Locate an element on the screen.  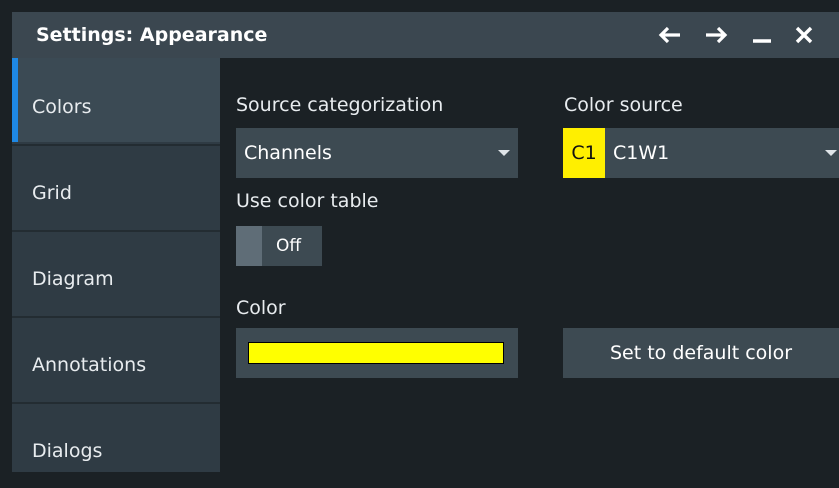
channel-chip: C1 is located at coordinates (584, 153).